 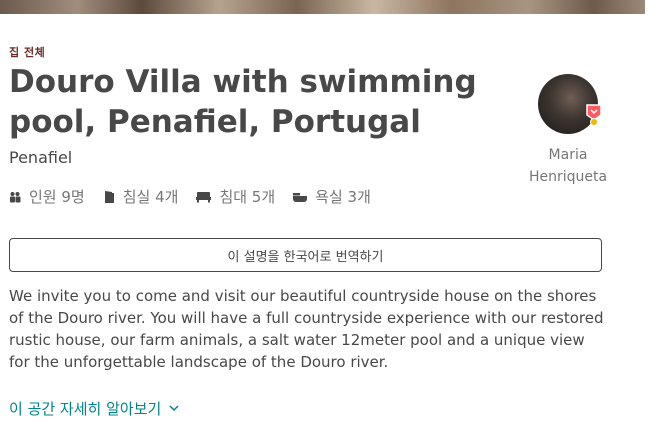 What do you see at coordinates (300, 197) in the screenshot?
I see `bath-icon` at bounding box center [300, 197].